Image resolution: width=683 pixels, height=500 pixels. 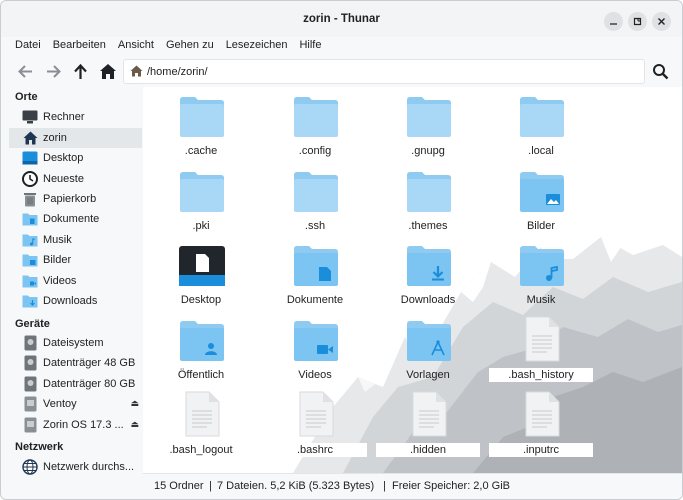 I want to click on sidebar-item-datentraeger-48: Datenträger 48 GB, so click(x=75, y=363).